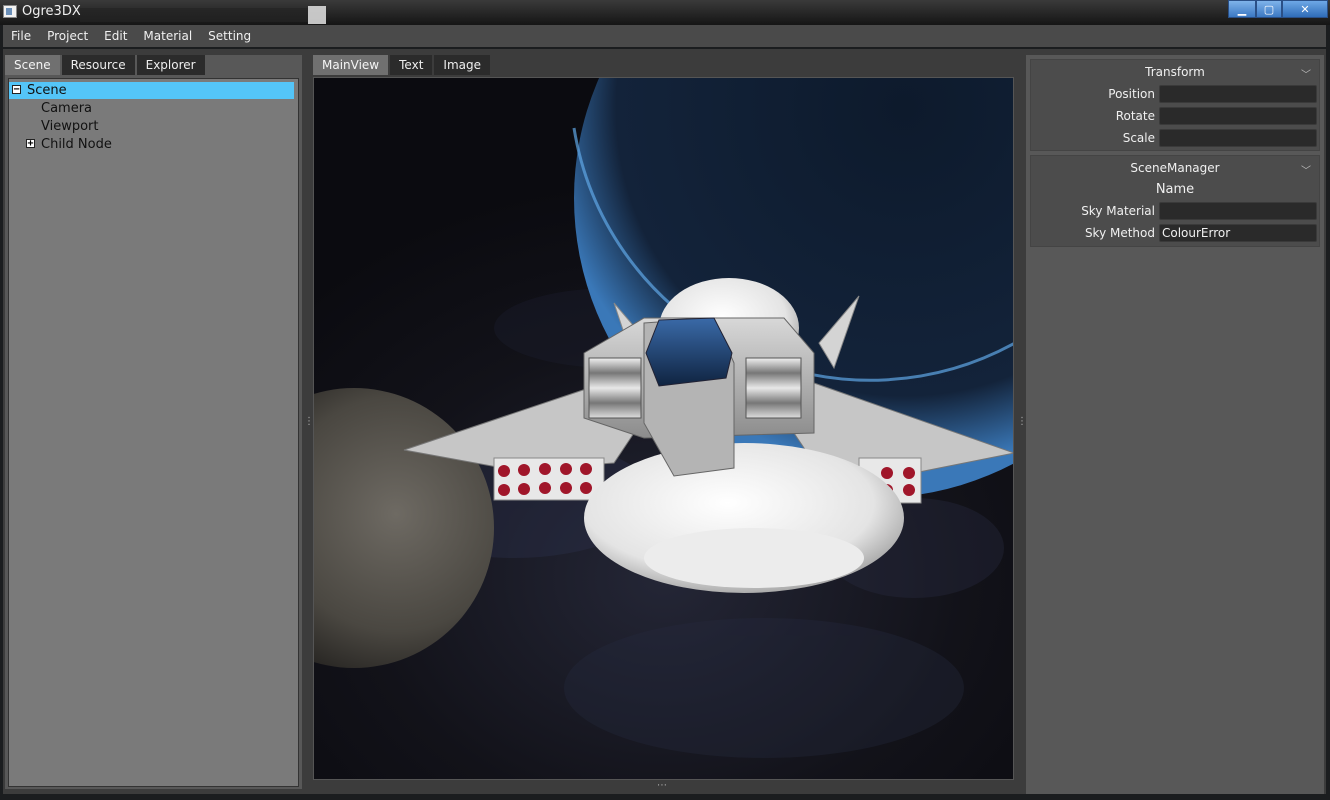 This screenshot has height=800, width=1330. I want to click on tree-item-child-node: + Child Node, so click(129, 144).